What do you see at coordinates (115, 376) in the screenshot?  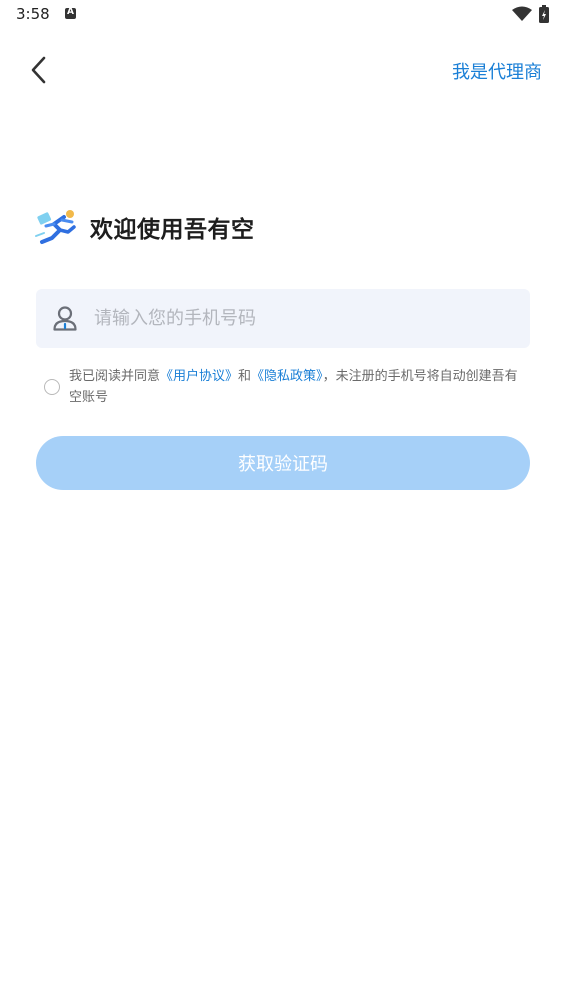 I see `agreement-prefix: 我已阅读并同意` at bounding box center [115, 376].